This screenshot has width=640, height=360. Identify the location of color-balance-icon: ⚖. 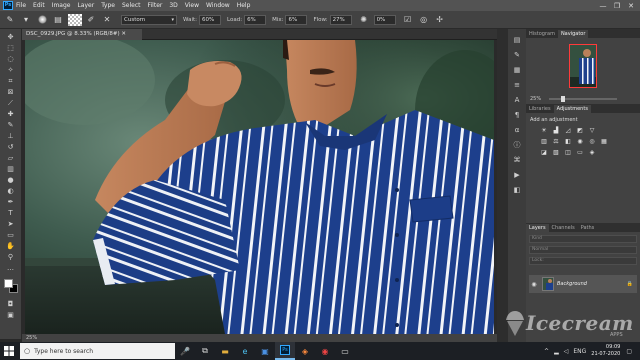
(556, 141).